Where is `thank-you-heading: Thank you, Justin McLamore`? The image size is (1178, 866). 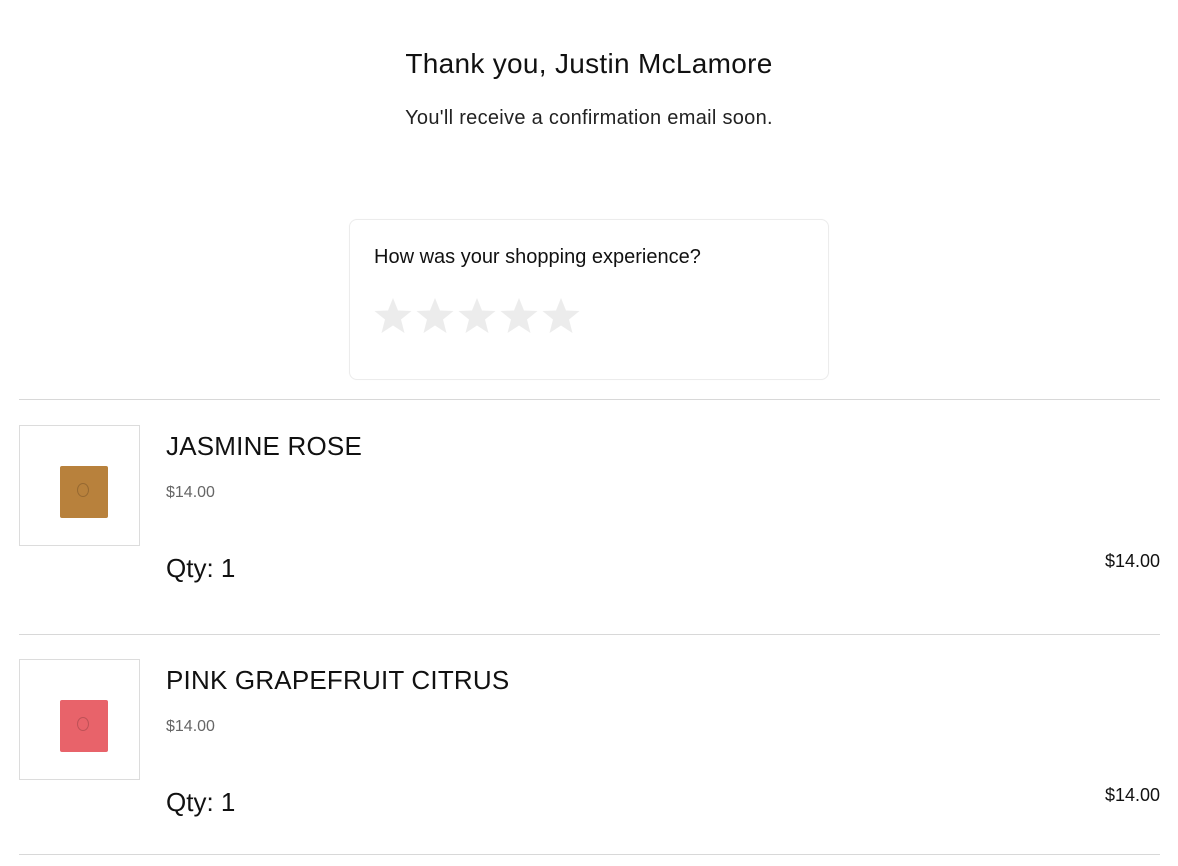 thank-you-heading: Thank you, Justin McLamore is located at coordinates (589, 63).